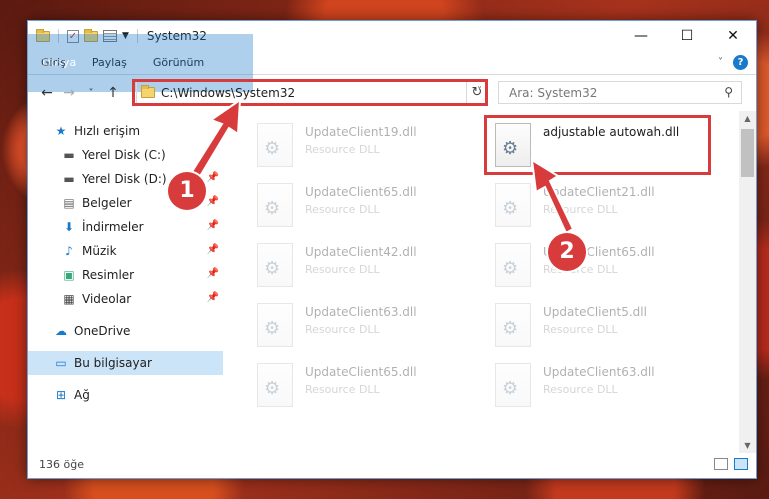 Image resolution: width=769 pixels, height=499 pixels. I want to click on sidebar-item-local-disk-c: ▬ Yerel Disk (C:), so click(125, 155).